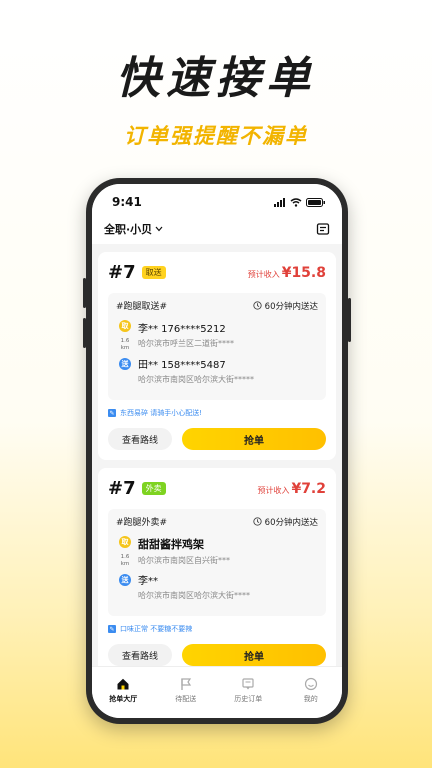 This screenshot has height=768, width=432. What do you see at coordinates (142, 307) in the screenshot?
I see `order-category: #跑腿取送#` at bounding box center [142, 307].